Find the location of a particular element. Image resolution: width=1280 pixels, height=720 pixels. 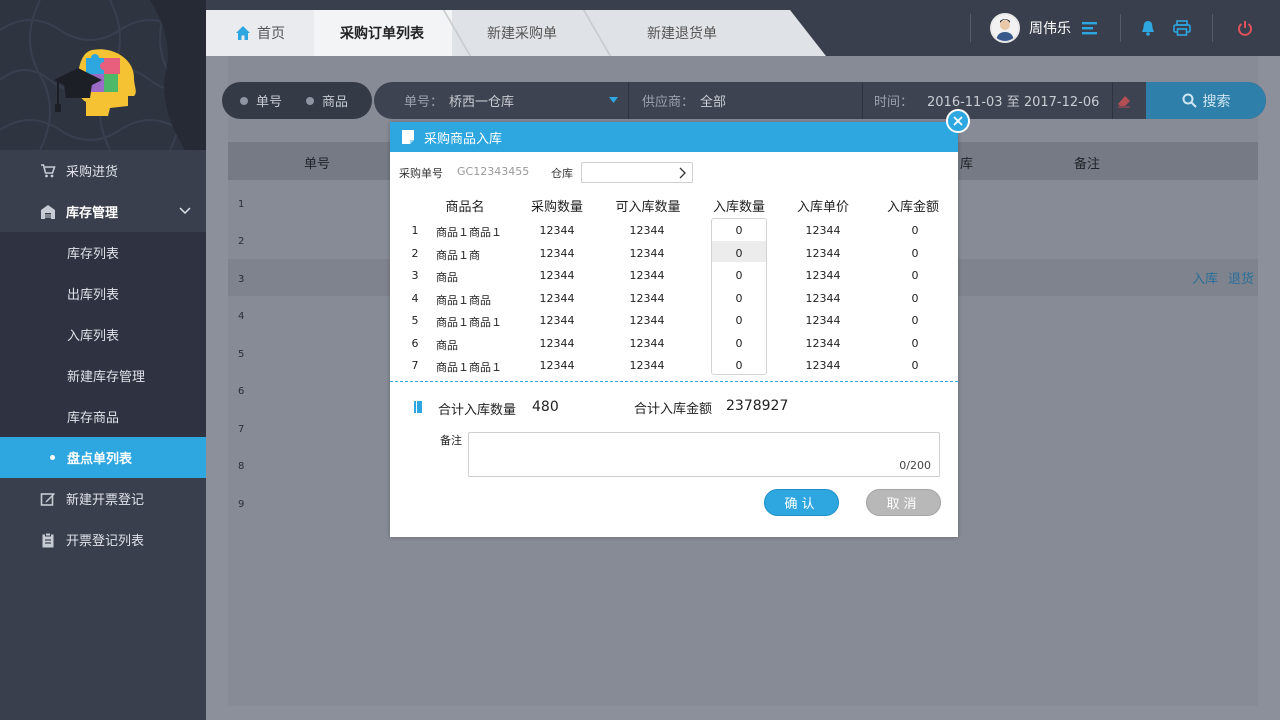

confirm-button: 确认 is located at coordinates (801, 502).